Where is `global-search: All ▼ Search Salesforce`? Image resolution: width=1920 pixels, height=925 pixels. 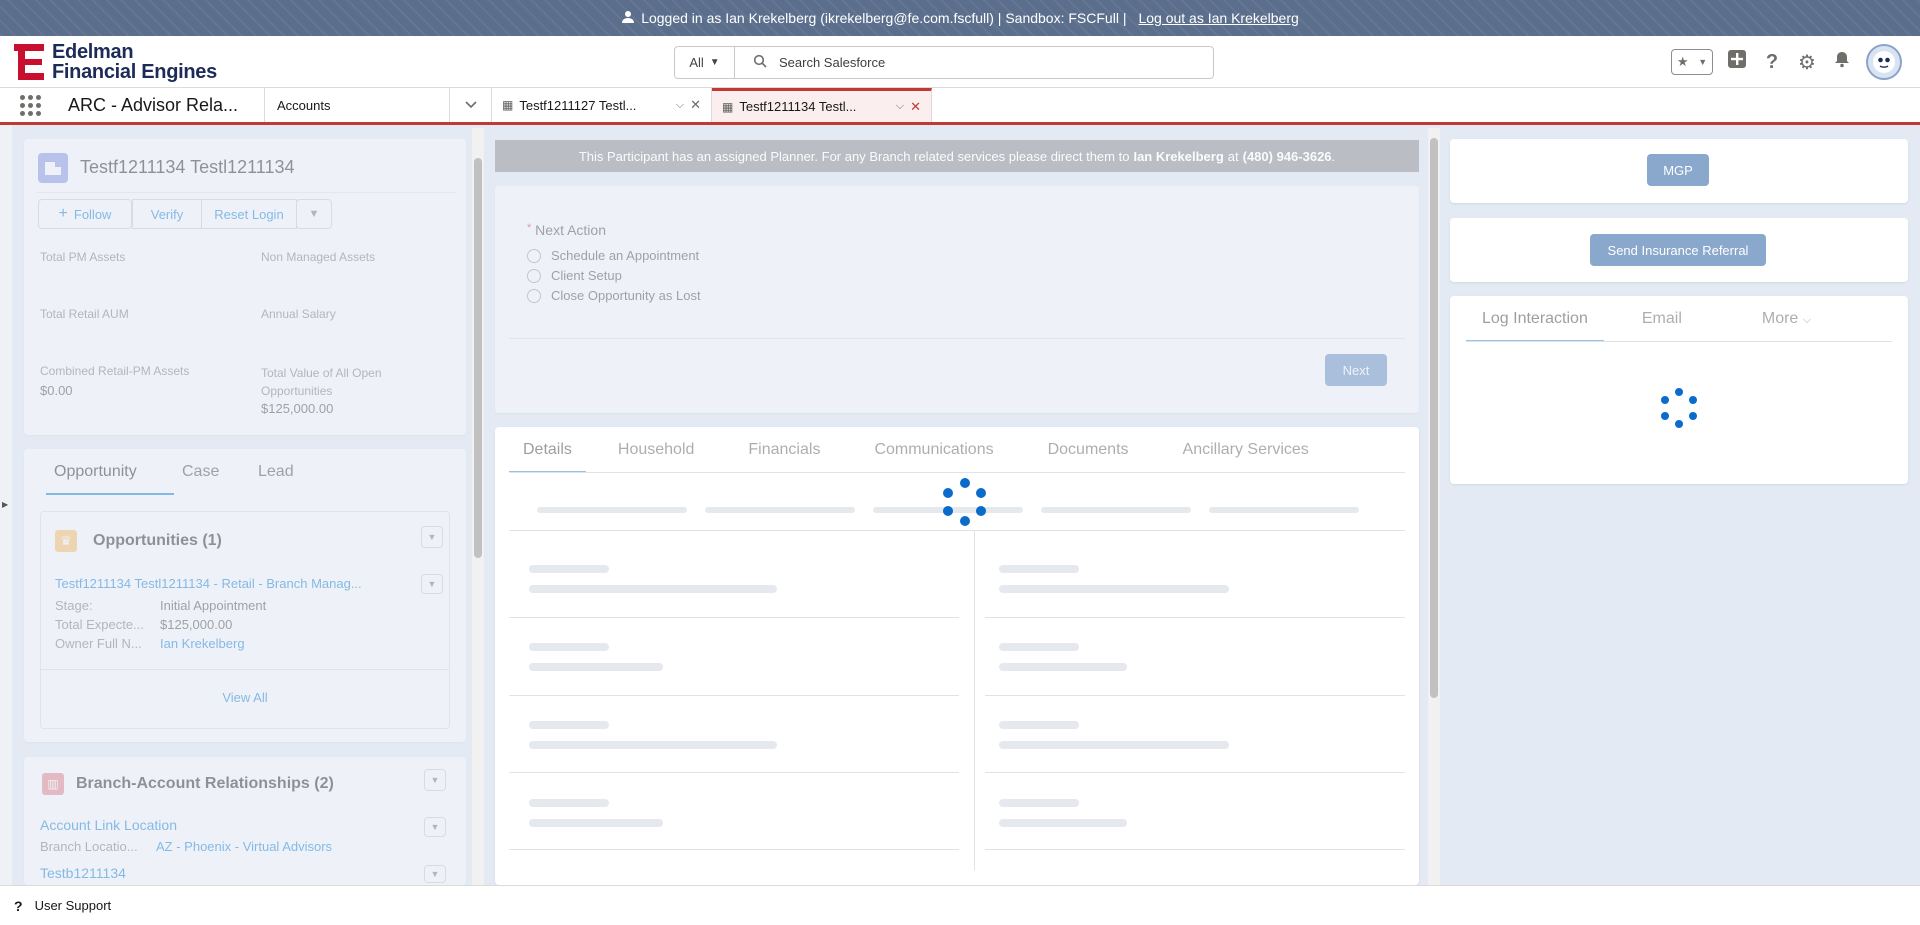
global-search: All ▼ Search Salesforce is located at coordinates (944, 62).